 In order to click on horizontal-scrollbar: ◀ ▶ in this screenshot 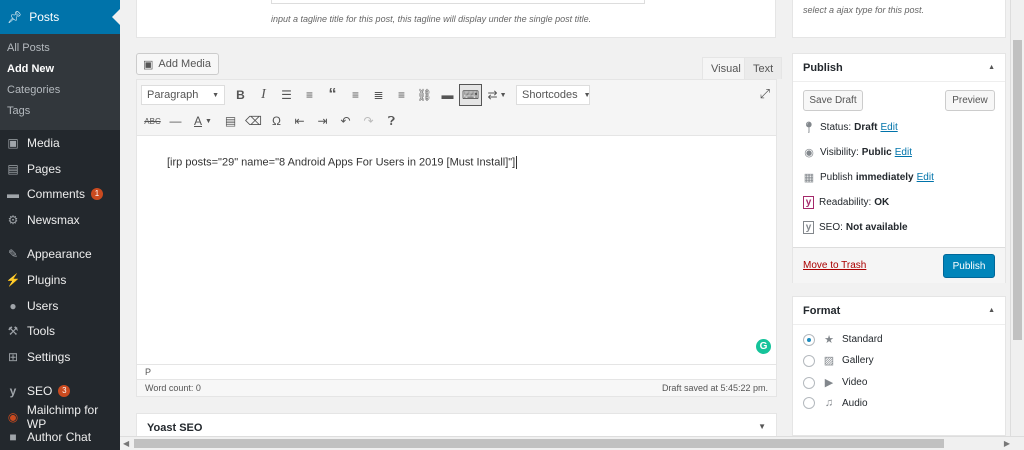, I will do `click(572, 443)`.